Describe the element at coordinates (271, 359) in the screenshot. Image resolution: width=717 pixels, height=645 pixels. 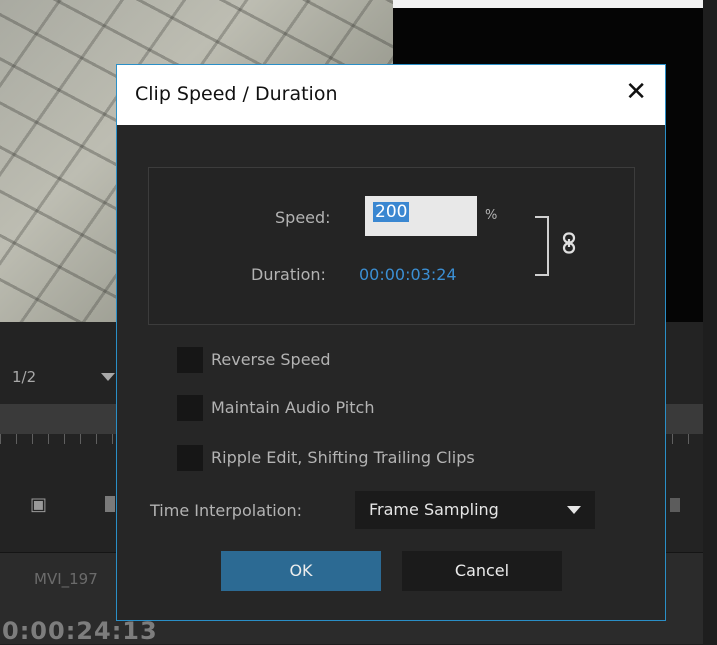
I see `reverse-speed-label: Reverse Speed` at that location.